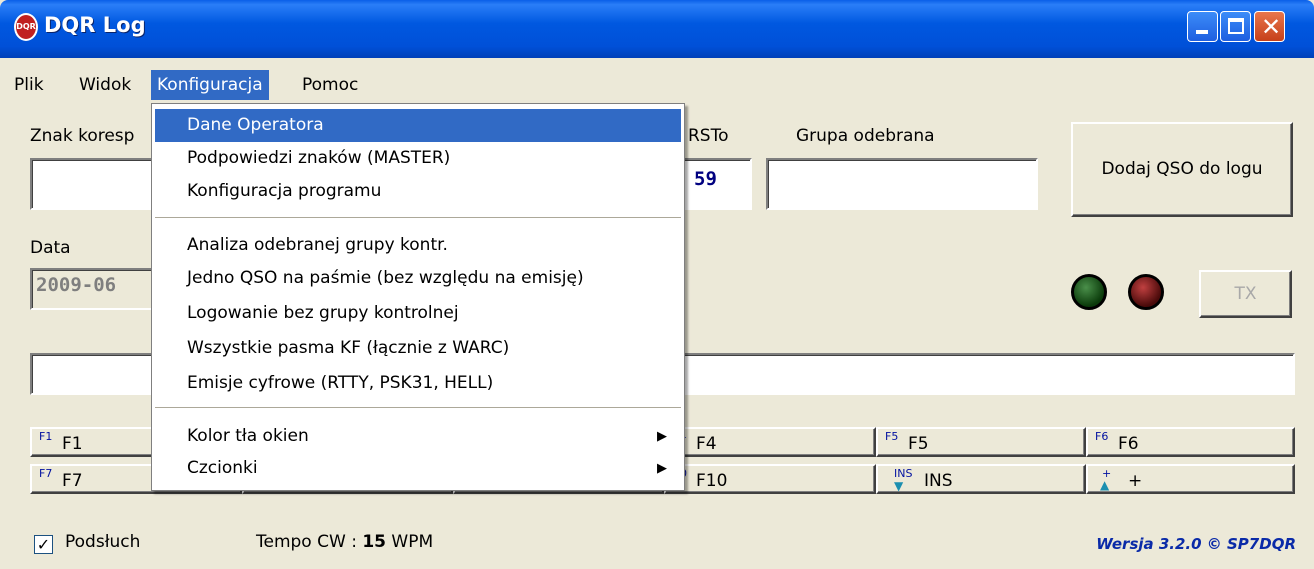  I want to click on f6-button: F6 F6, so click(1190, 442).